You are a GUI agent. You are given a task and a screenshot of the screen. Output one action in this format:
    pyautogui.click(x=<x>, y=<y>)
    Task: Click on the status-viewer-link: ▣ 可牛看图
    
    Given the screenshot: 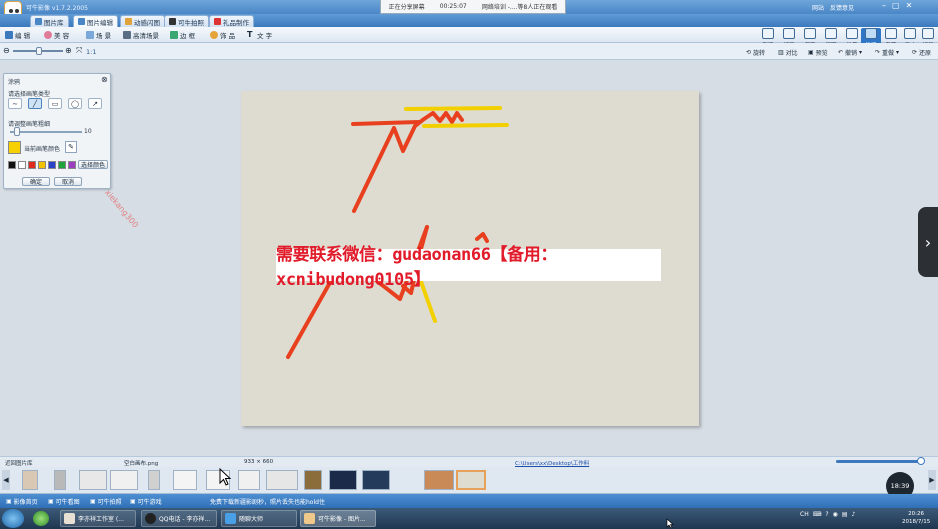 What is the action you would take?
    pyautogui.click(x=64, y=501)
    